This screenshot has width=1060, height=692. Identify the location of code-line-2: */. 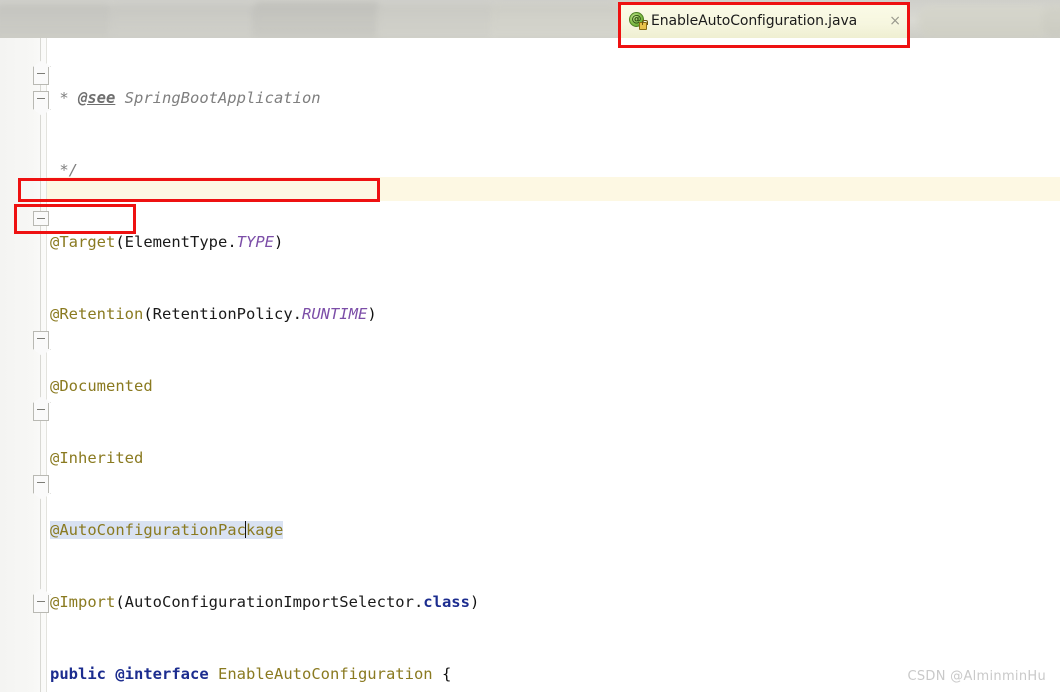
(64, 170).